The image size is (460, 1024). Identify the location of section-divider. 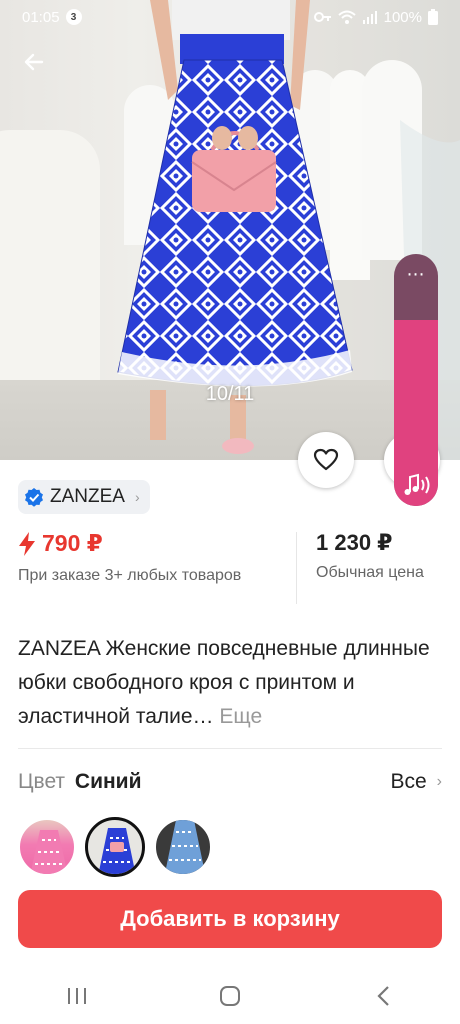
(230, 748).